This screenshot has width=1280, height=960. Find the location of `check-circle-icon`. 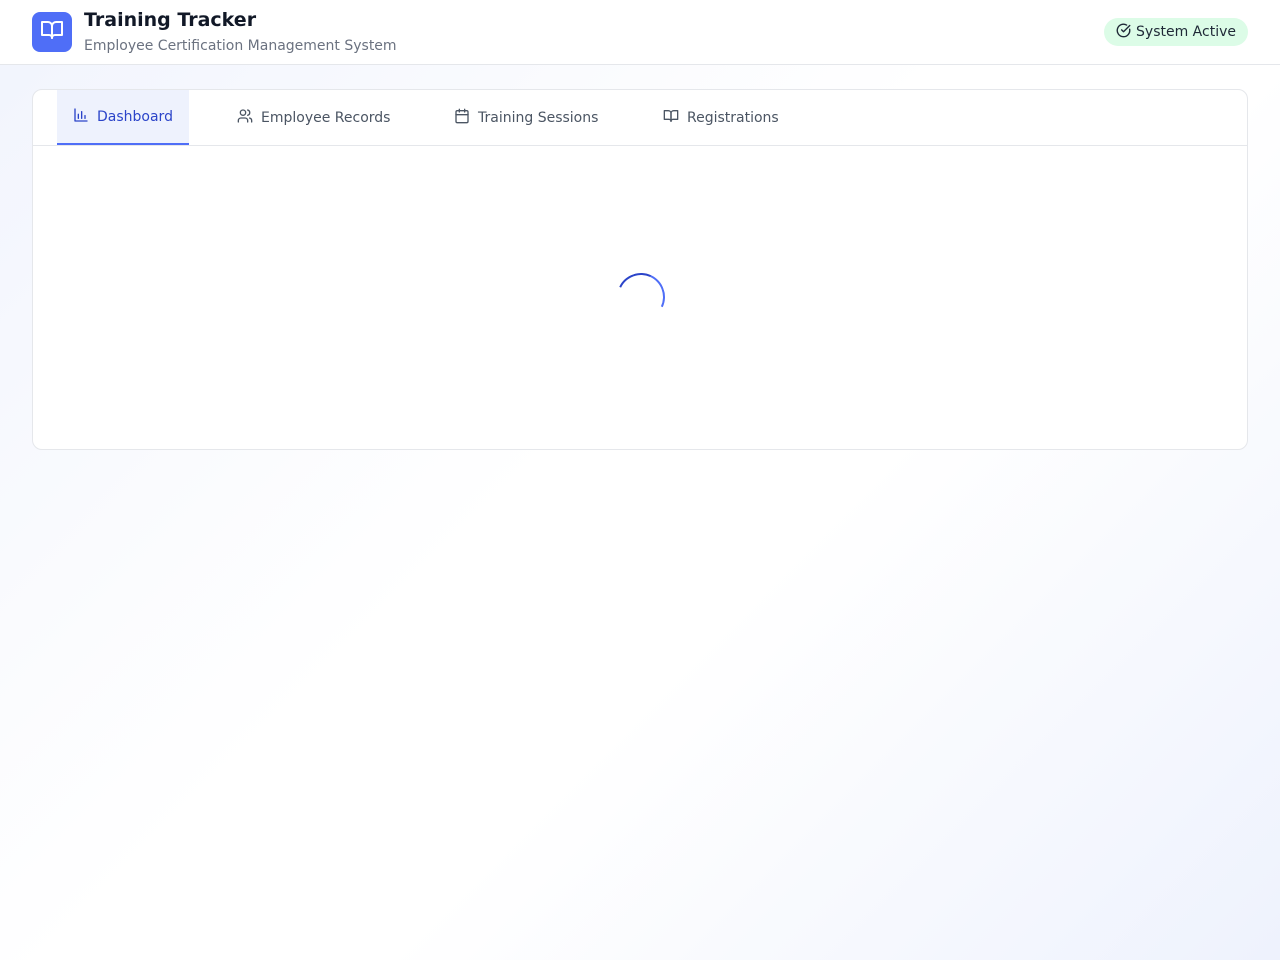

check-circle-icon is located at coordinates (1123, 32).